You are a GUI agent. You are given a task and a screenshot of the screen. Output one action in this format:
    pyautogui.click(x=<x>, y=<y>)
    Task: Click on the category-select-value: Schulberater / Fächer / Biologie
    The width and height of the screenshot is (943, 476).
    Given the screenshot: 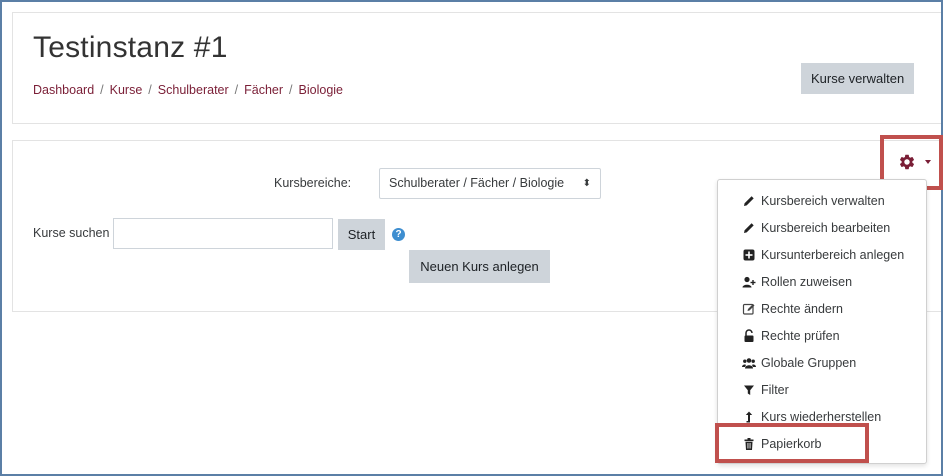 What is the action you would take?
    pyautogui.click(x=477, y=183)
    